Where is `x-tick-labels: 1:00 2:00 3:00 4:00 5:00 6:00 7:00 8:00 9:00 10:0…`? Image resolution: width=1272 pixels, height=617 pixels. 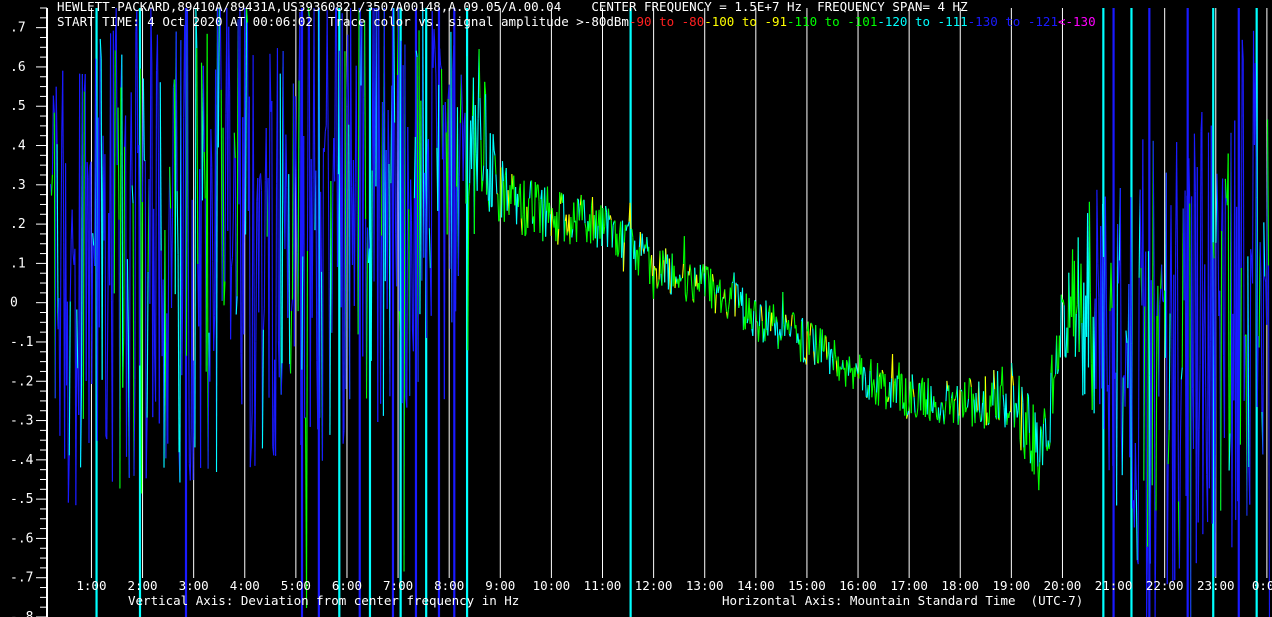 x-tick-labels: 1:00 2:00 3:00 4:00 5:00 6:00 7:00 8:00 9:00 10:0… is located at coordinates (674, 585).